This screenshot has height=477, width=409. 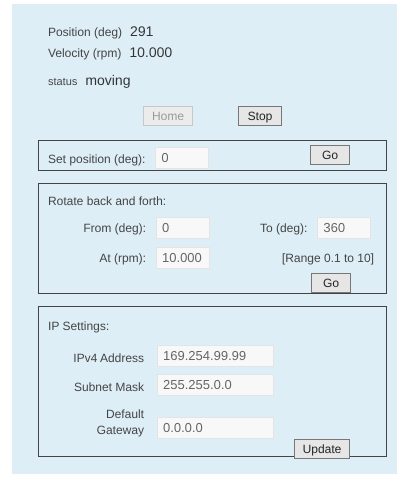 What do you see at coordinates (322, 449) in the screenshot?
I see `action-button: Update` at bounding box center [322, 449].